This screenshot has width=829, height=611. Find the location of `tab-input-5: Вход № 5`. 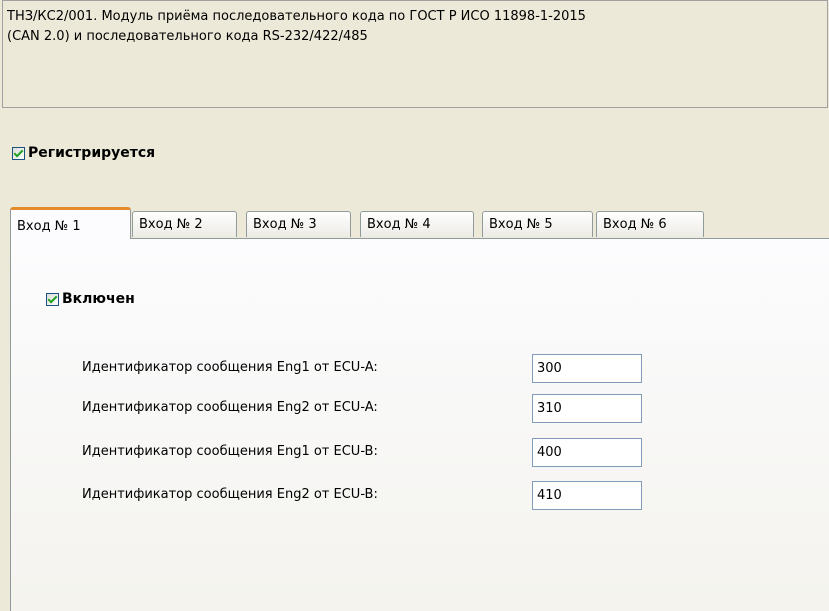

tab-input-5: Вход № 5 is located at coordinates (537, 224).